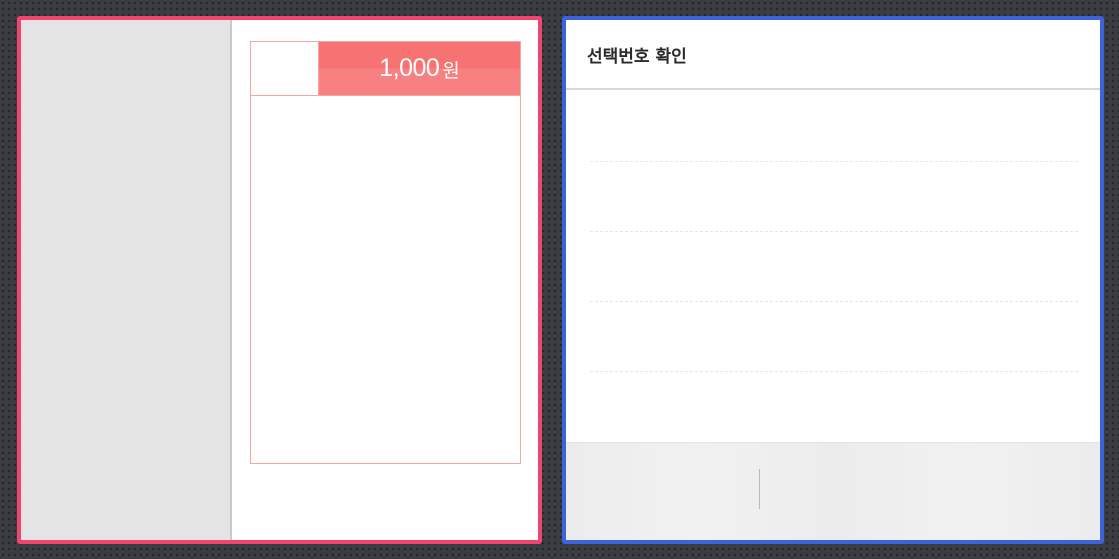 The width and height of the screenshot is (1119, 559). Describe the element at coordinates (385, 502) in the screenshot. I see `slip-footer` at that location.